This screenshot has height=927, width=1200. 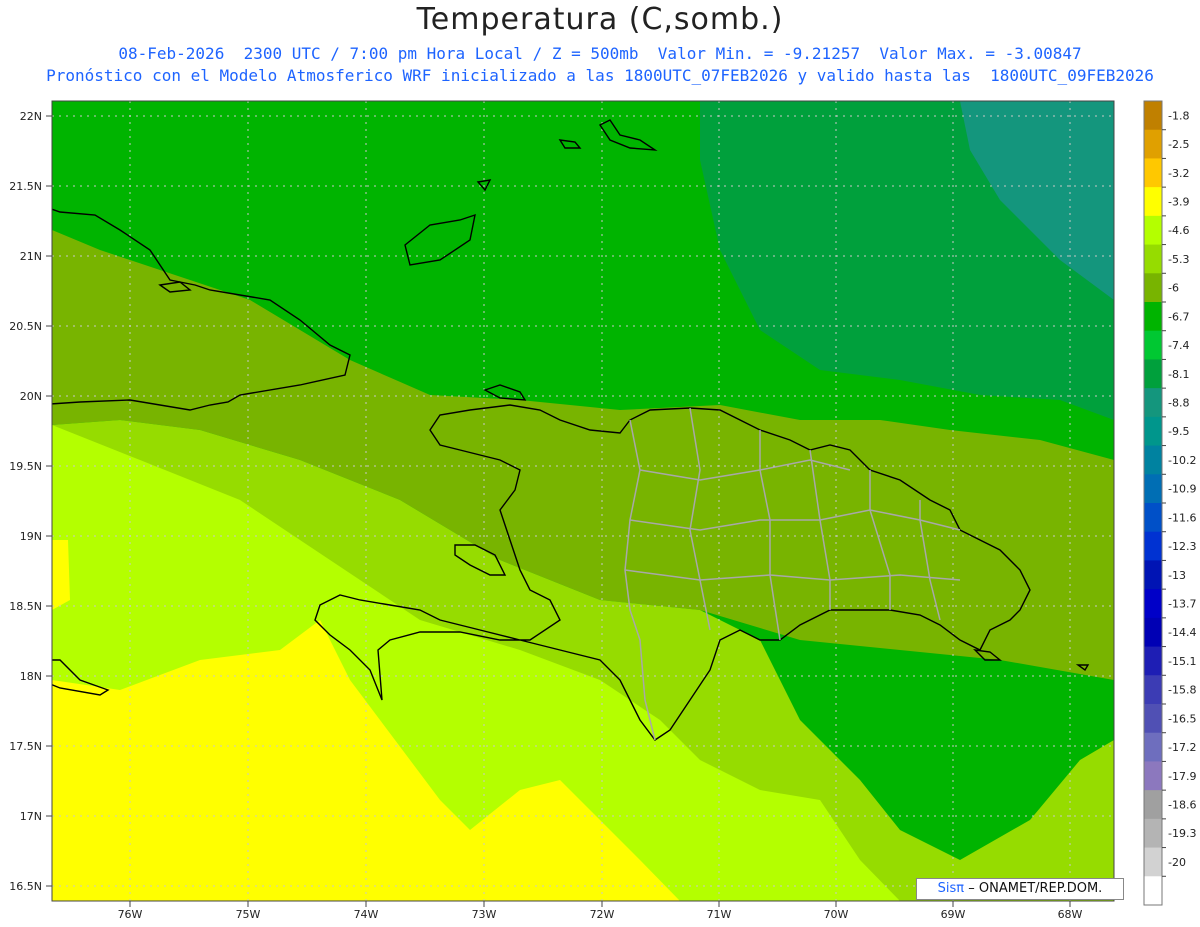 I want to click on colorbar-label: -14.4, so click(x=1182, y=632).